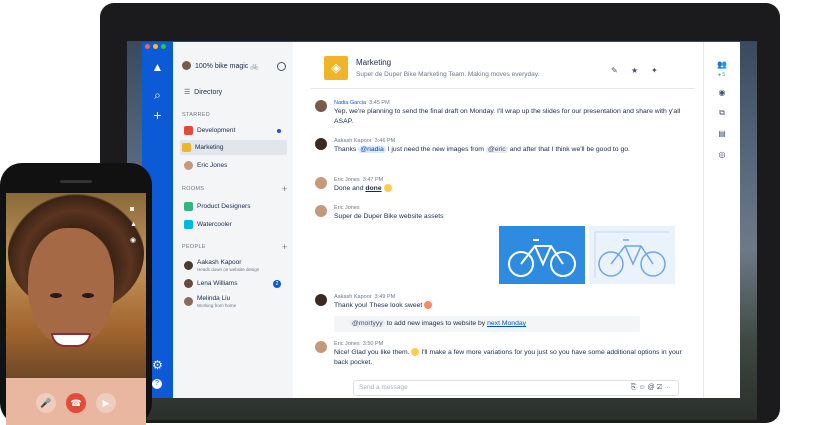  What do you see at coordinates (285, 189) in the screenshot?
I see `add-room-icon: +` at bounding box center [285, 189].